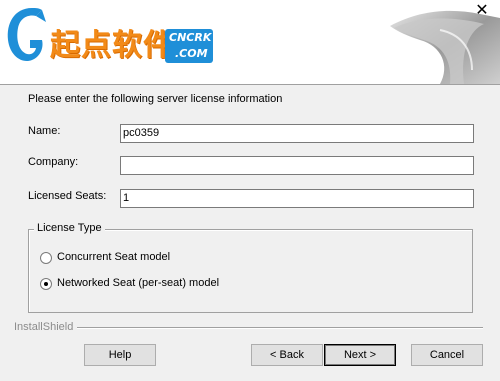  Describe the element at coordinates (360, 355) in the screenshot. I see `next-button: Next >` at that location.